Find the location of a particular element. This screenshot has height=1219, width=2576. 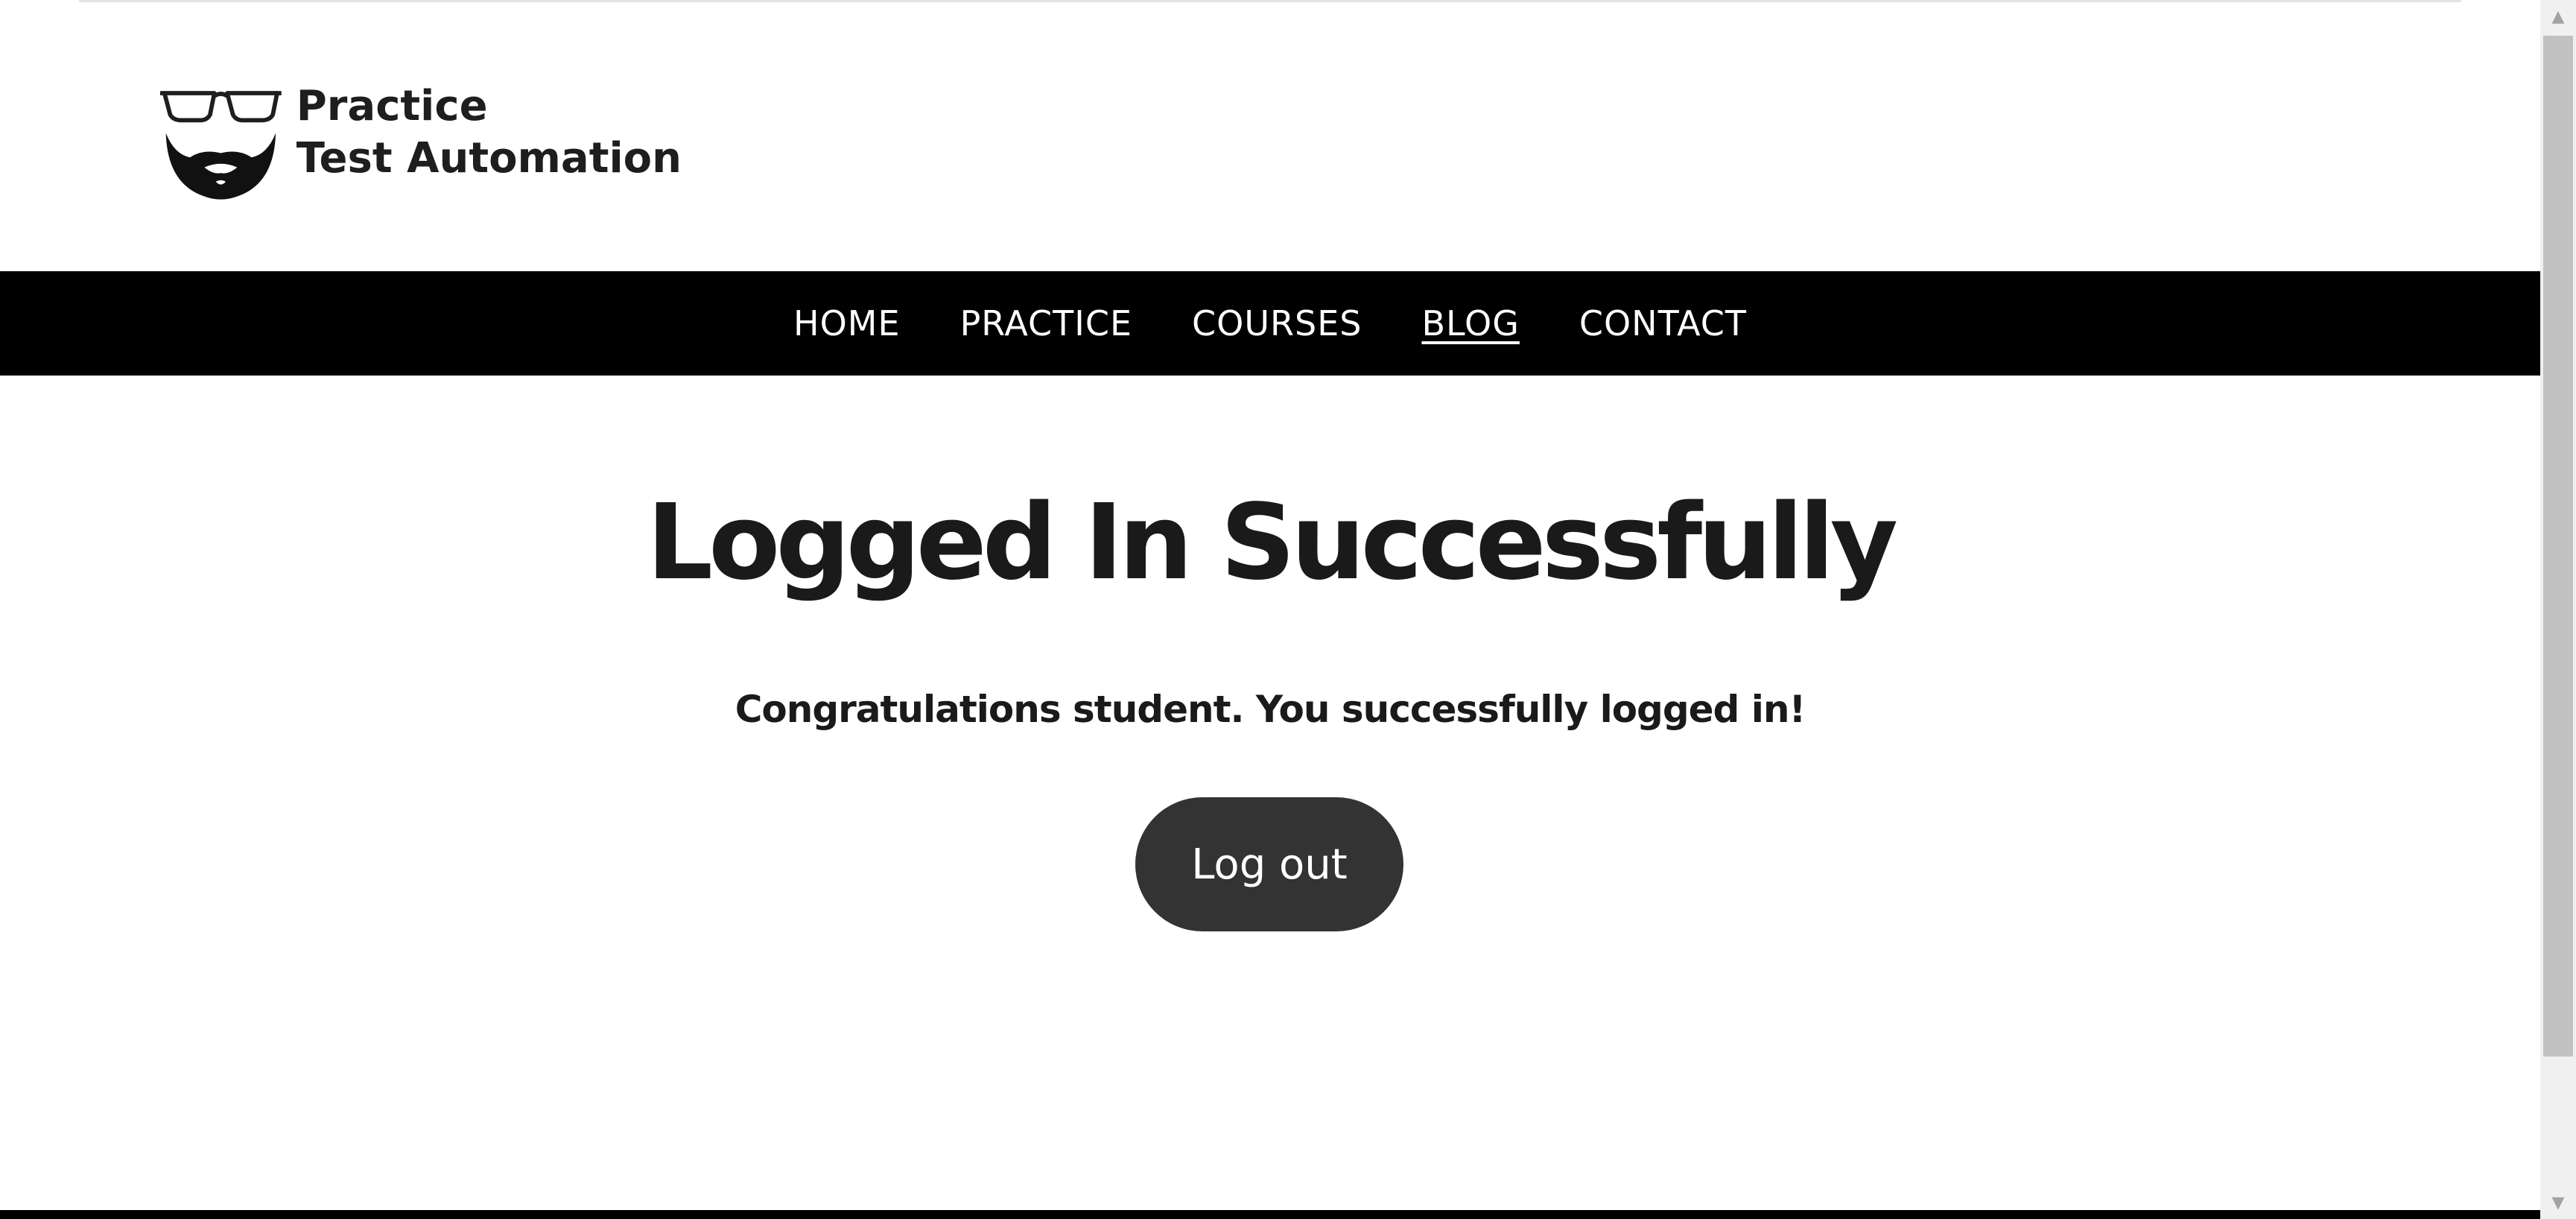

site-logo-link: Practice Test Automation is located at coordinates (421, 147).